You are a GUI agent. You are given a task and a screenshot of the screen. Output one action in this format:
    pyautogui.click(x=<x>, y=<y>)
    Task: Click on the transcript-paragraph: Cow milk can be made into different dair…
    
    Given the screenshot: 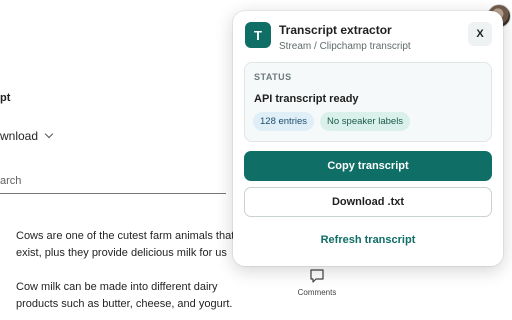 What is the action you would take?
    pyautogui.click(x=124, y=295)
    